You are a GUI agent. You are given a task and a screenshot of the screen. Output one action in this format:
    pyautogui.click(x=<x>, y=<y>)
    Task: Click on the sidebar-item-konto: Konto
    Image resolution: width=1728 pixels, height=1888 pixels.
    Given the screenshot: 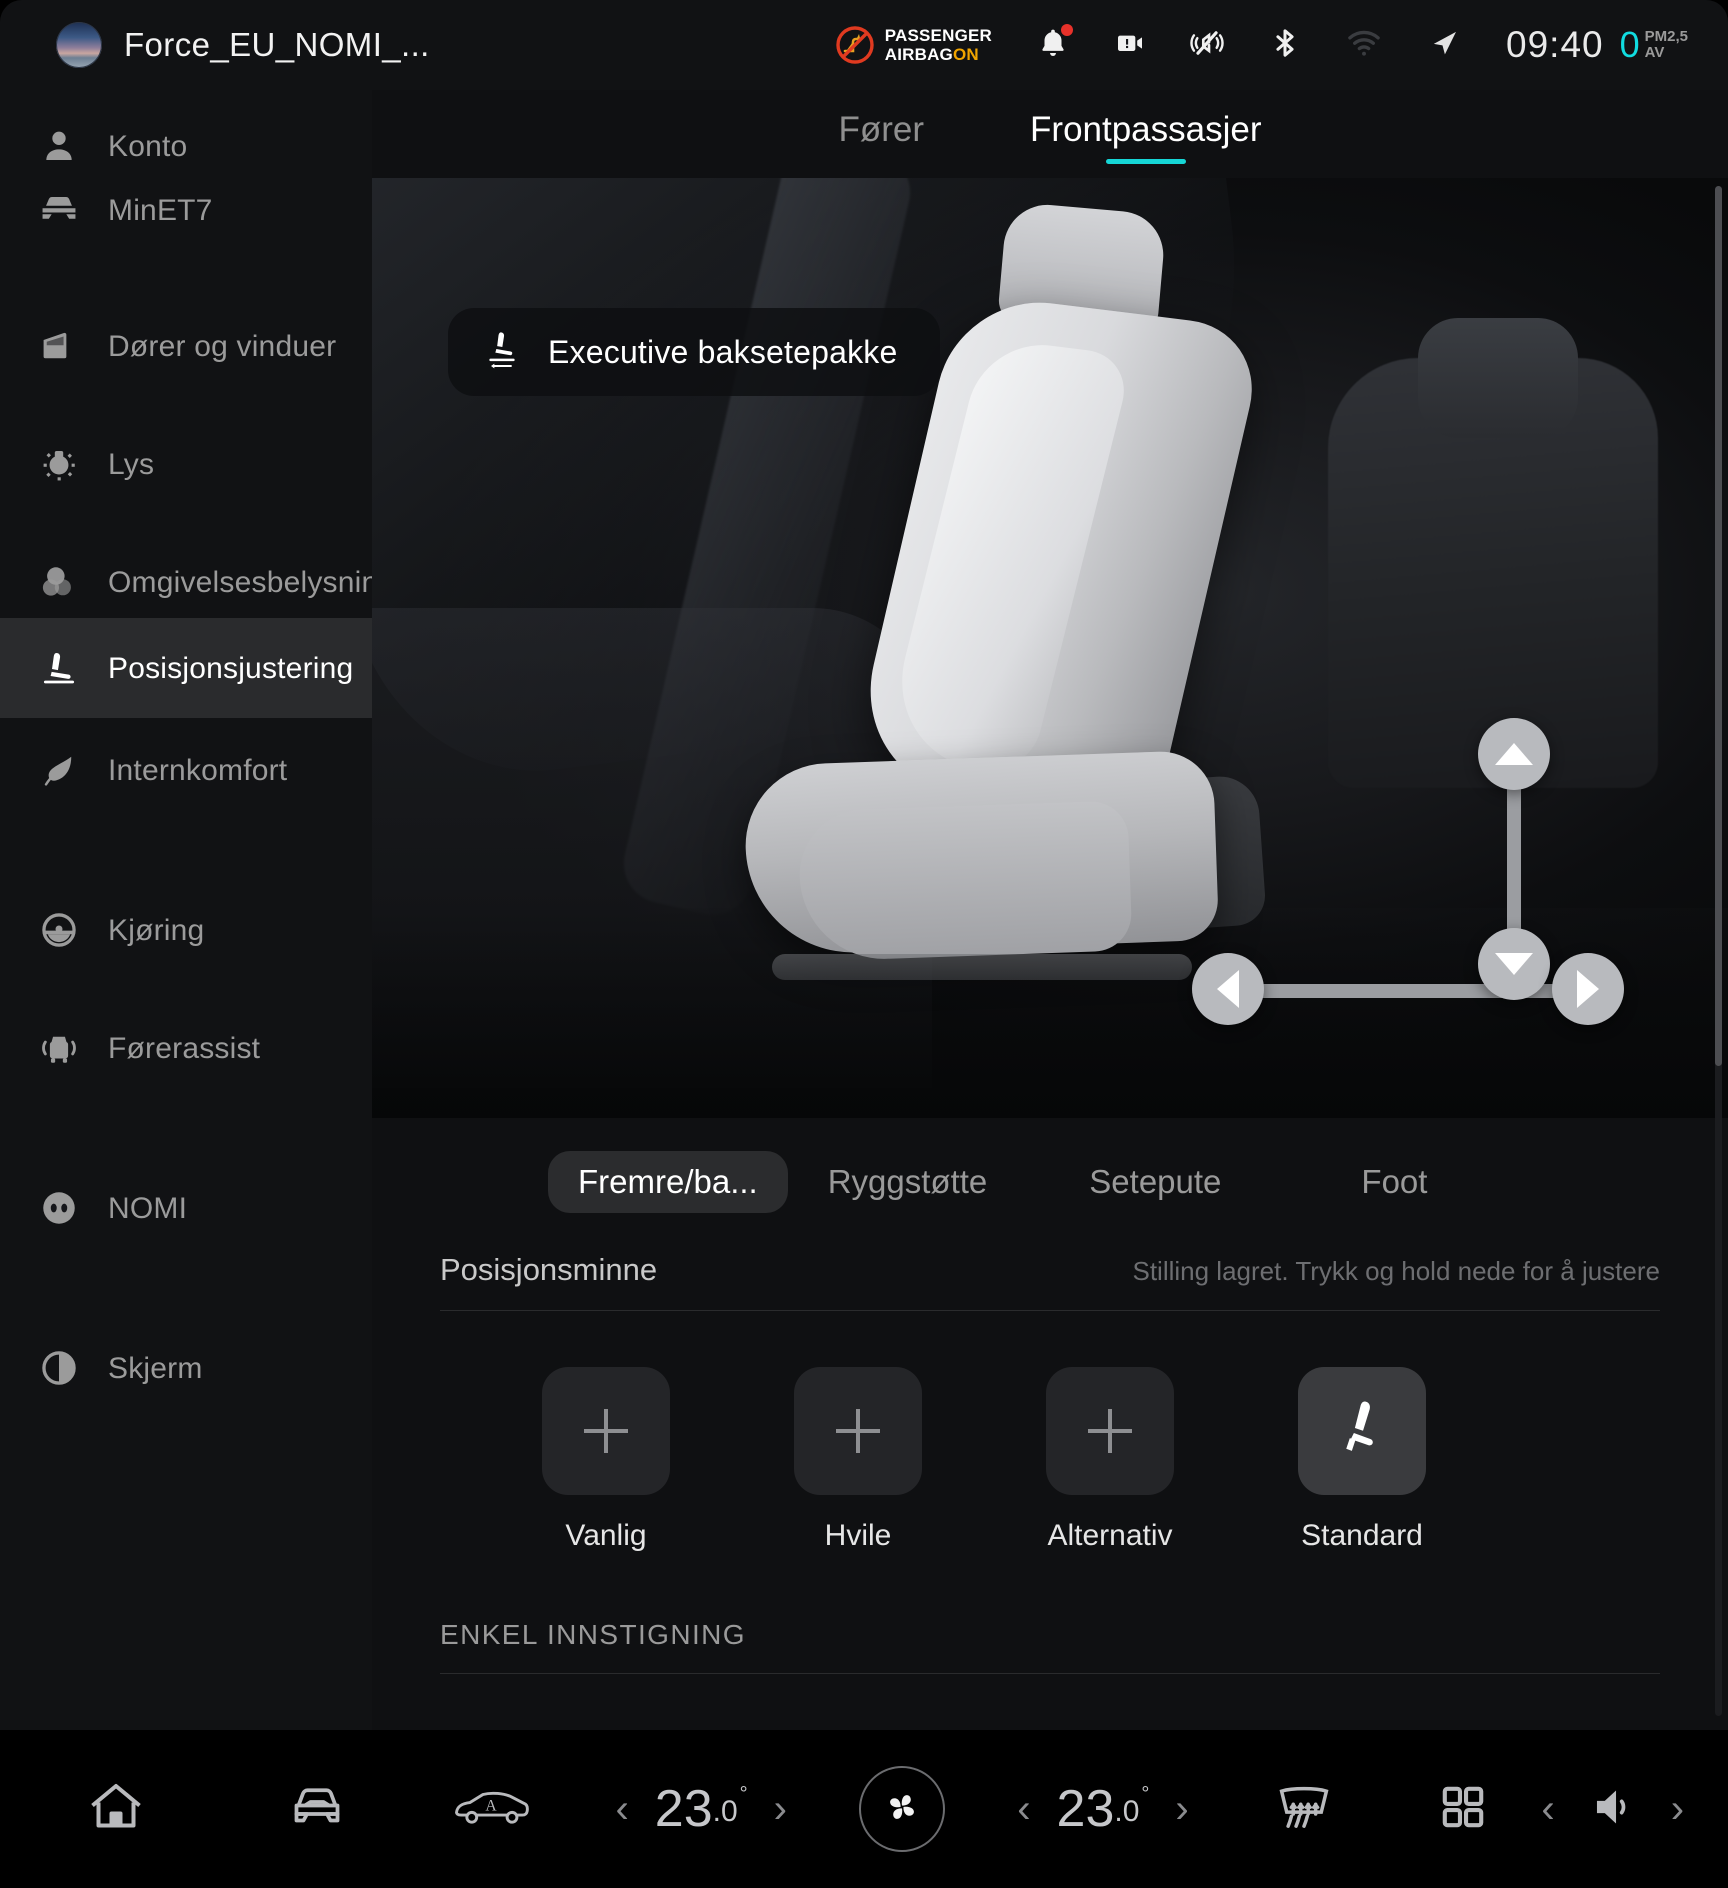 What is the action you would take?
    pyautogui.click(x=186, y=146)
    